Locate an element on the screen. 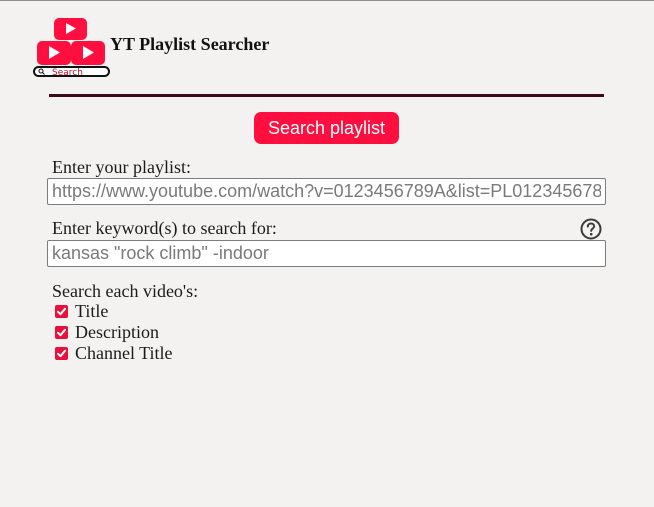  title-option-label: Title is located at coordinates (91, 311).